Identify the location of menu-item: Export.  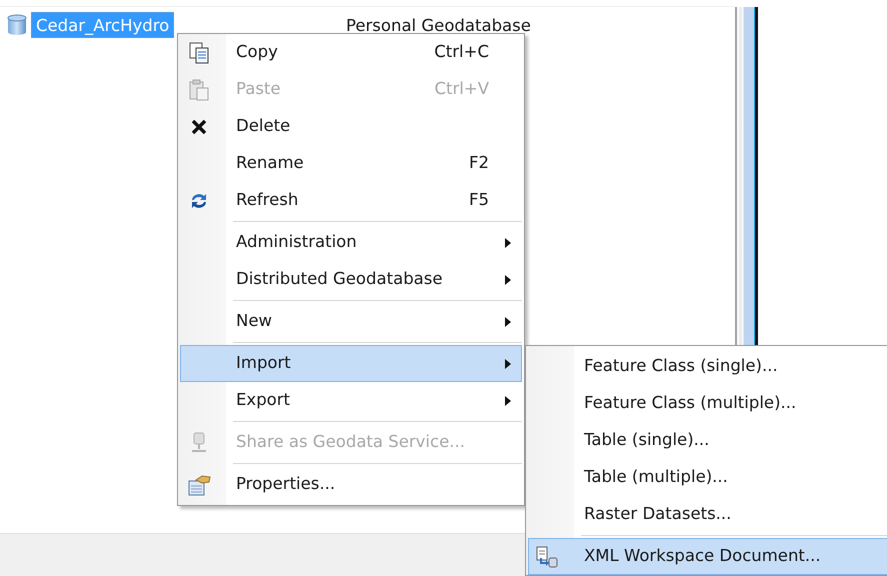
(351, 400).